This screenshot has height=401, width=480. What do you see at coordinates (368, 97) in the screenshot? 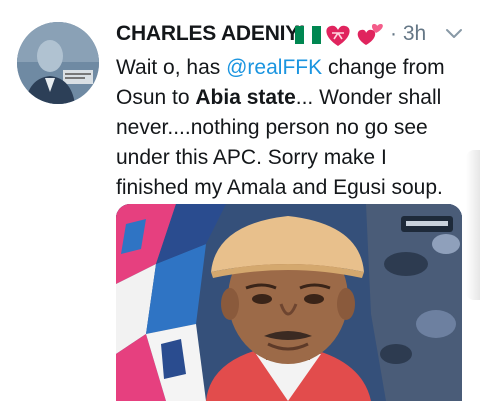
I see `text-segment: ... Wonder shall` at bounding box center [368, 97].